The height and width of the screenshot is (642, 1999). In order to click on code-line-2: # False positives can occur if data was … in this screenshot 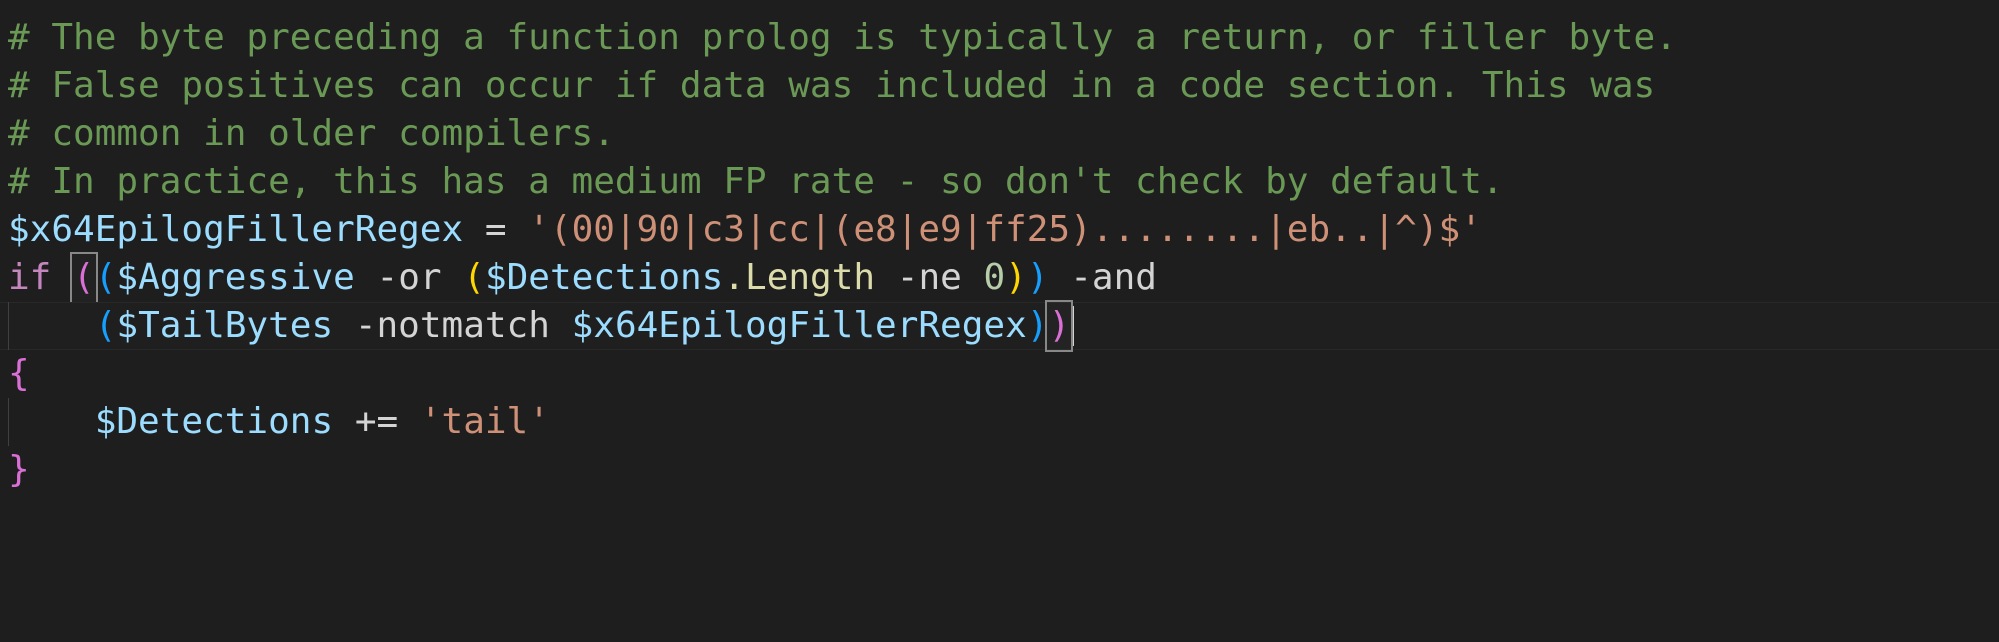, I will do `click(999, 86)`.